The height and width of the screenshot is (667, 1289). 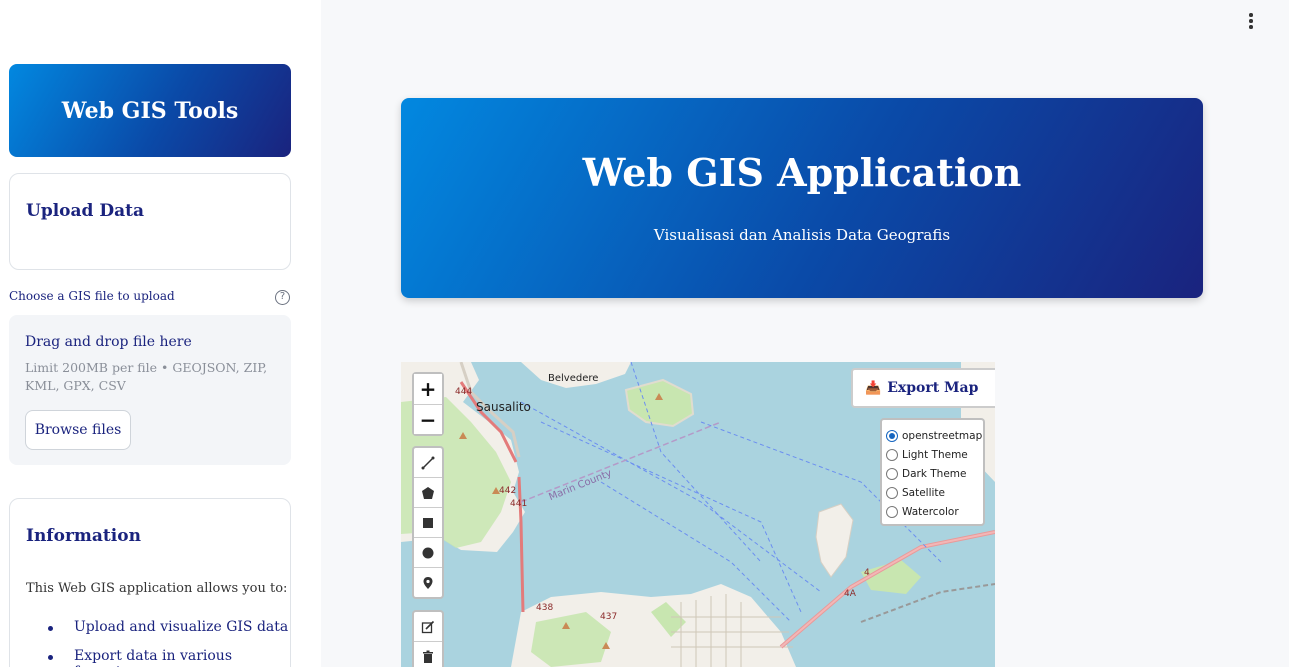 I want to click on edit-toolbar, so click(x=428, y=638).